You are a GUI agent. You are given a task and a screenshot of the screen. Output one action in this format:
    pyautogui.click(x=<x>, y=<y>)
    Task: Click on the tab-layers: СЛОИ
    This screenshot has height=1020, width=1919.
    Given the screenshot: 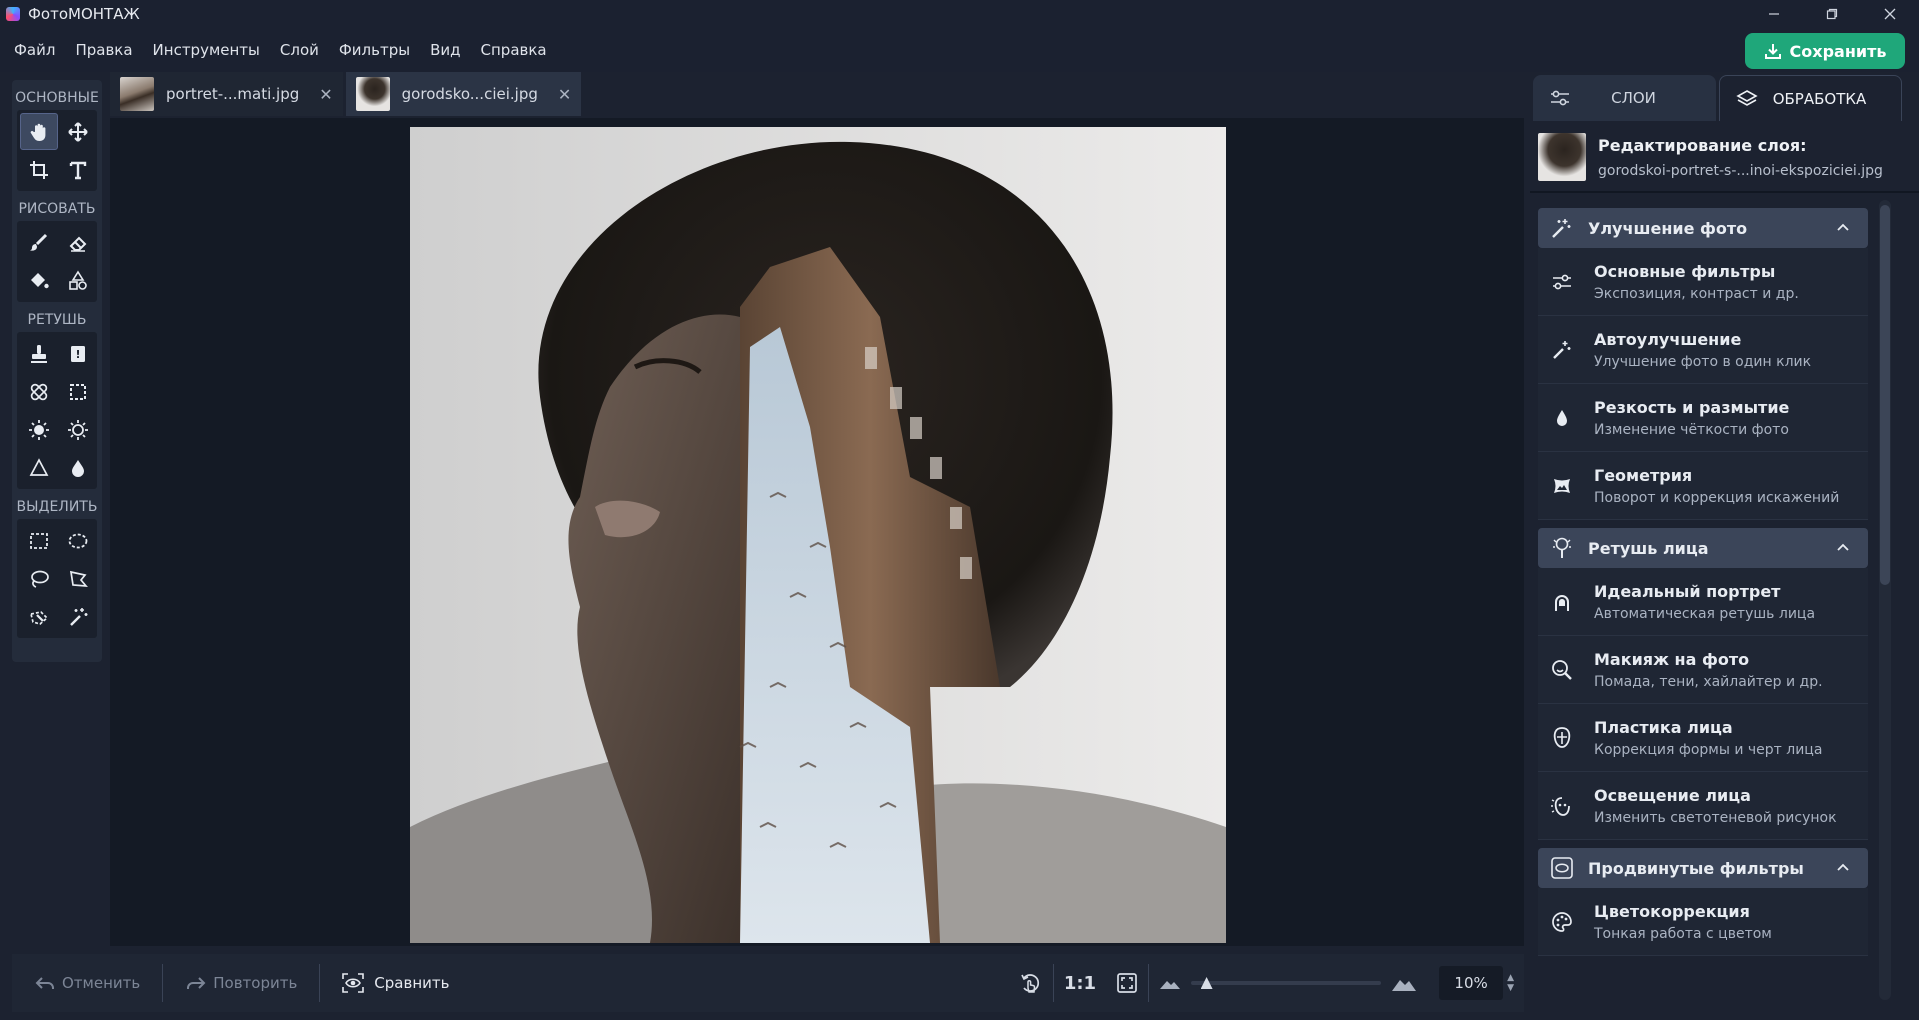 What is the action you would take?
    pyautogui.click(x=1624, y=98)
    